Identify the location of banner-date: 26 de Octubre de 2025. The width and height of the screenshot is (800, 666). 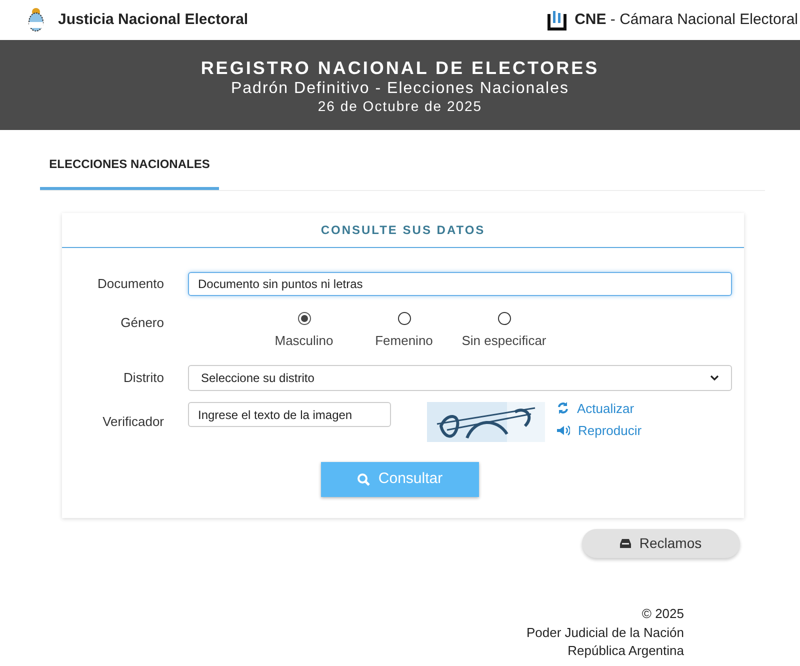
(400, 106).